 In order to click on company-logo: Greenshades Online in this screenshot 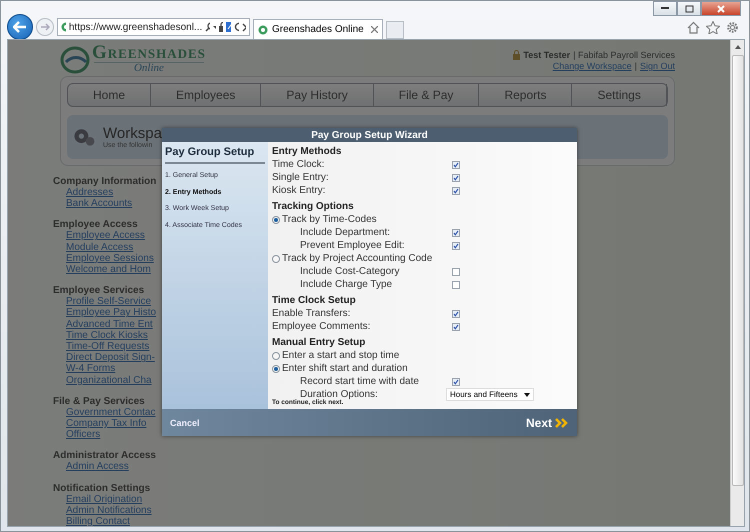, I will do `click(133, 59)`.